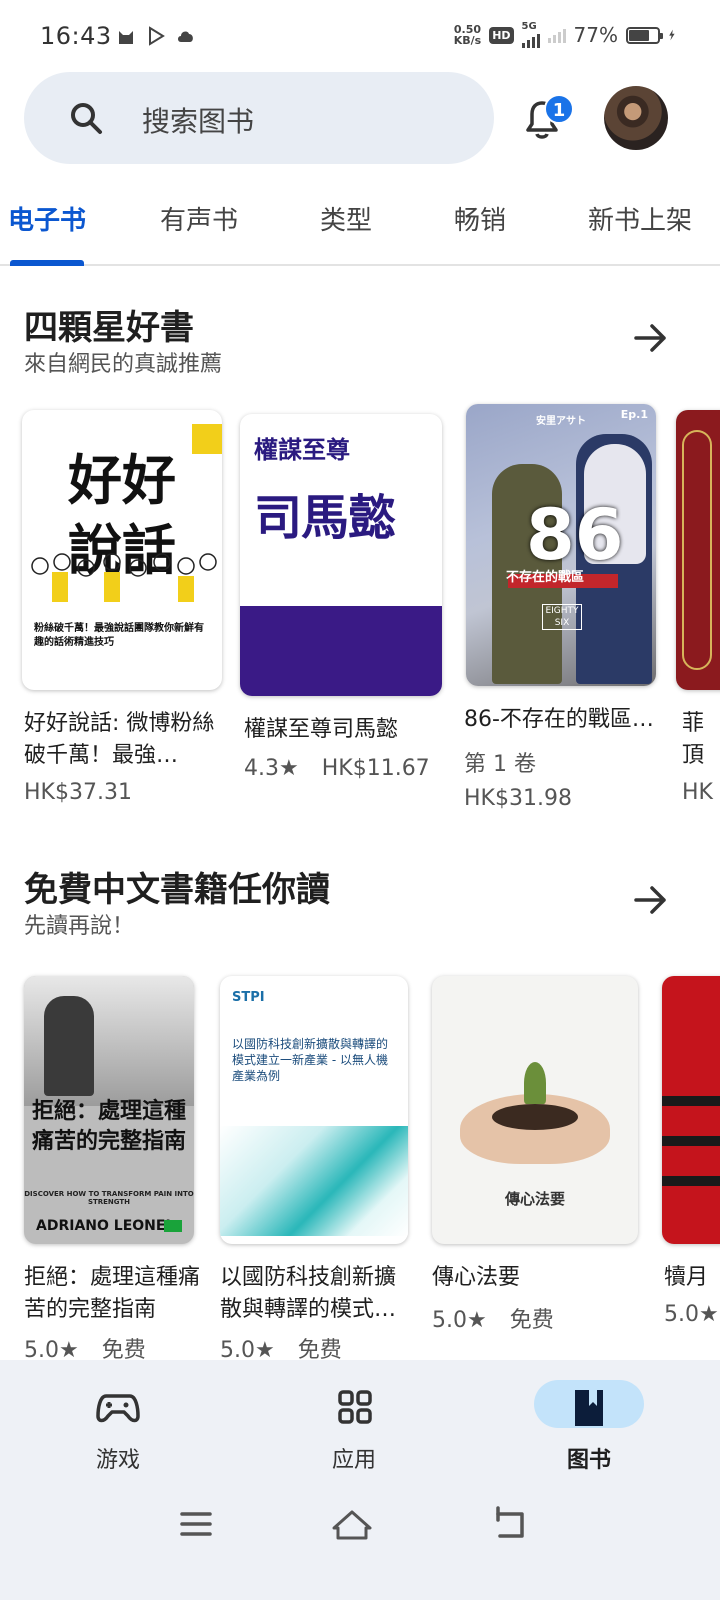 The height and width of the screenshot is (1600, 720). Describe the element at coordinates (530, 35) in the screenshot. I see `cell-signal-icon: 5G` at that location.